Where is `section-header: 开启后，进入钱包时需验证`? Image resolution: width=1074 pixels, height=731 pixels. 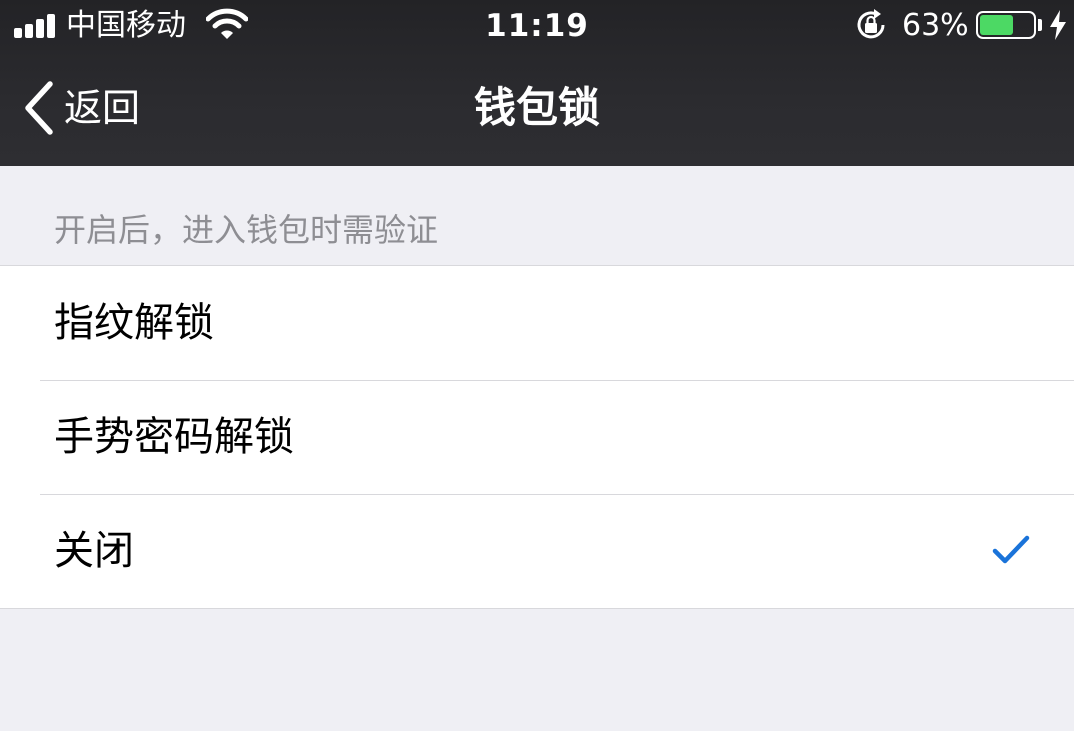 section-header: 开启后，进入钱包时需验证 is located at coordinates (246, 230).